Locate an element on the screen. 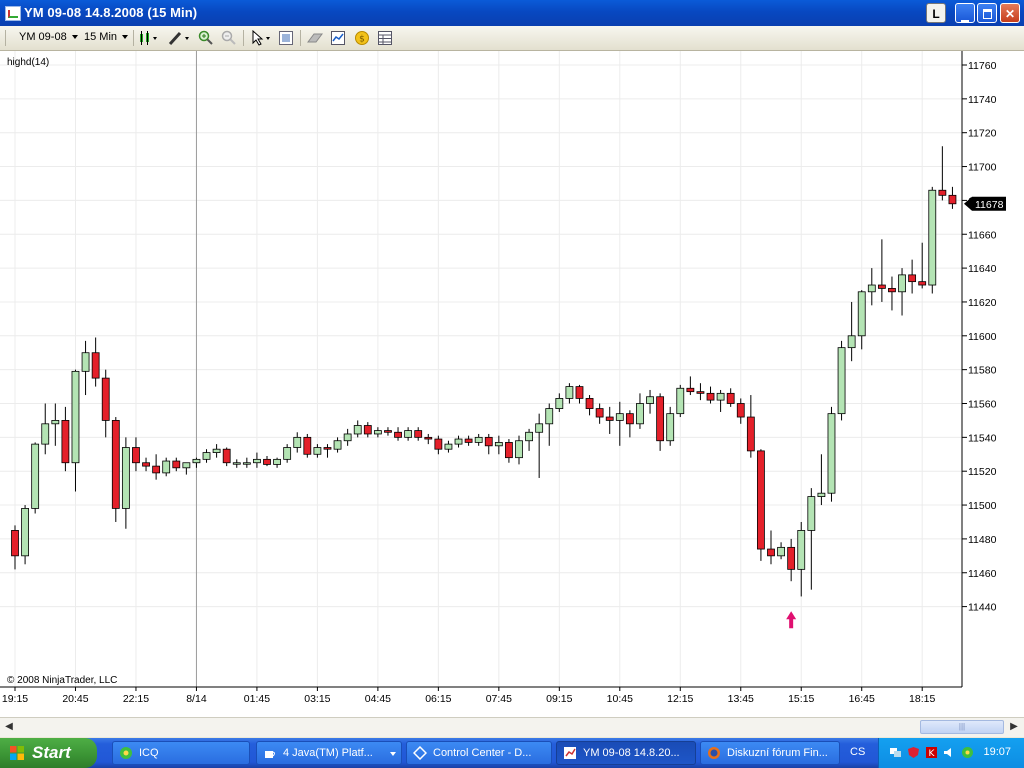 This screenshot has height=768, width=1024. close-button: ✕ is located at coordinates (1010, 13).